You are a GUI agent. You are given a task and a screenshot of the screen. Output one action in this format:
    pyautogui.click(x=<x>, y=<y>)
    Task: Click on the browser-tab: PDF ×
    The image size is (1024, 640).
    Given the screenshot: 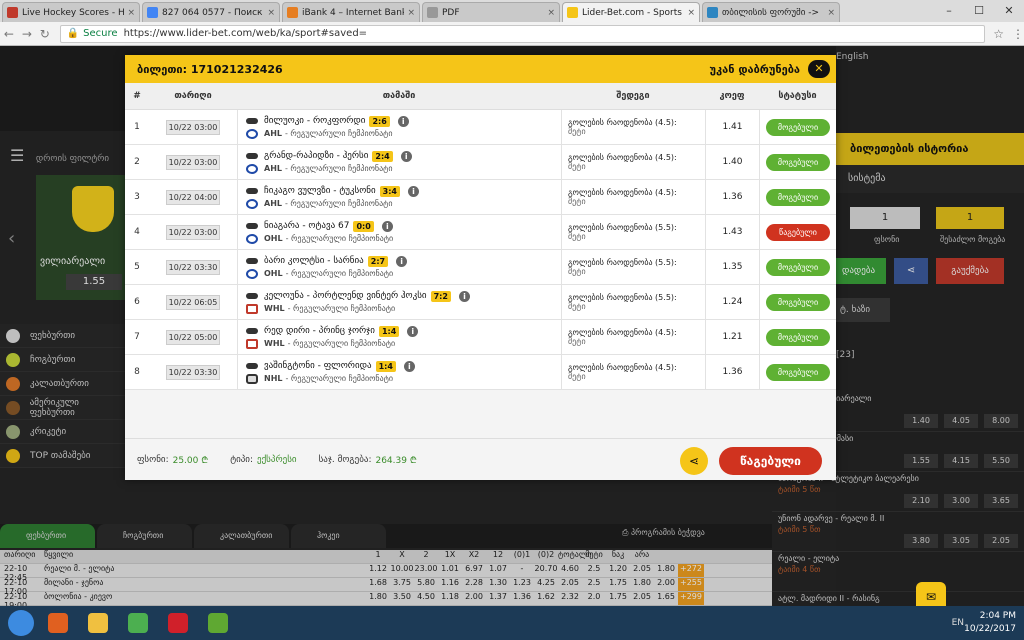 What is the action you would take?
    pyautogui.click(x=491, y=12)
    